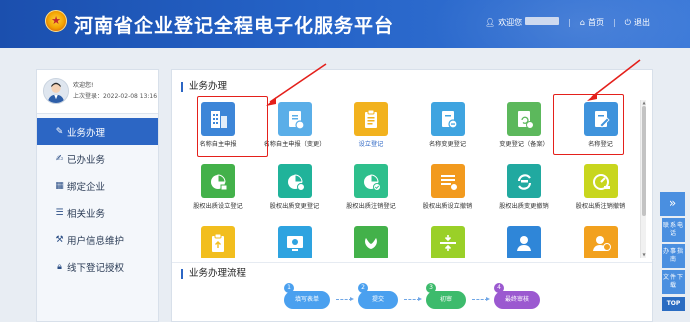 The height and width of the screenshot is (322, 690). Describe the element at coordinates (672, 204) in the screenshot. I see `collapse-toggle-button: »` at that location.